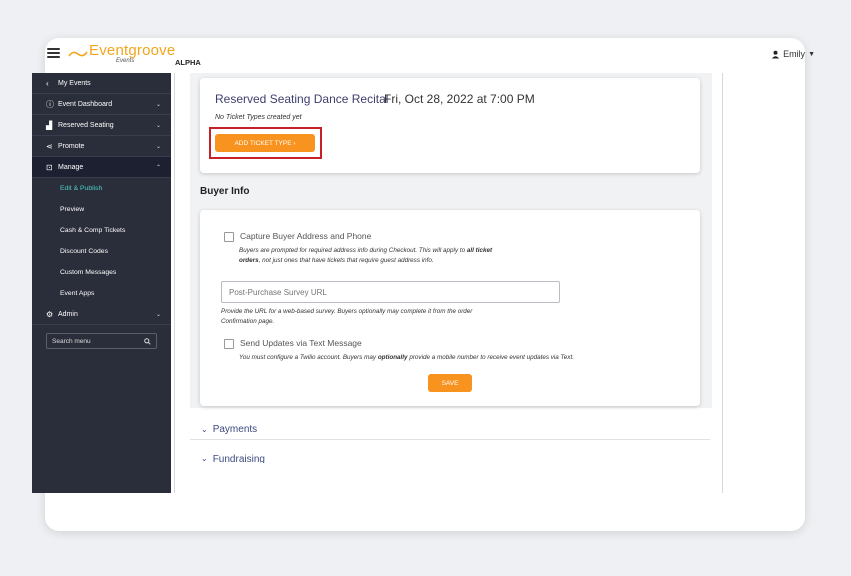  I want to click on no-ticket-types-text: No Ticket Types created yet, so click(258, 117).